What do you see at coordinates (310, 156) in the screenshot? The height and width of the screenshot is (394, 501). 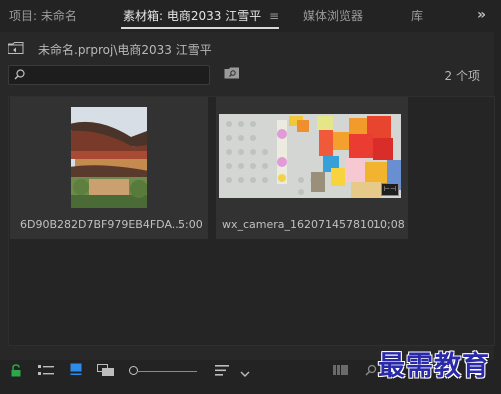 I see `lego-thumbnail: ⊢⊣` at bounding box center [310, 156].